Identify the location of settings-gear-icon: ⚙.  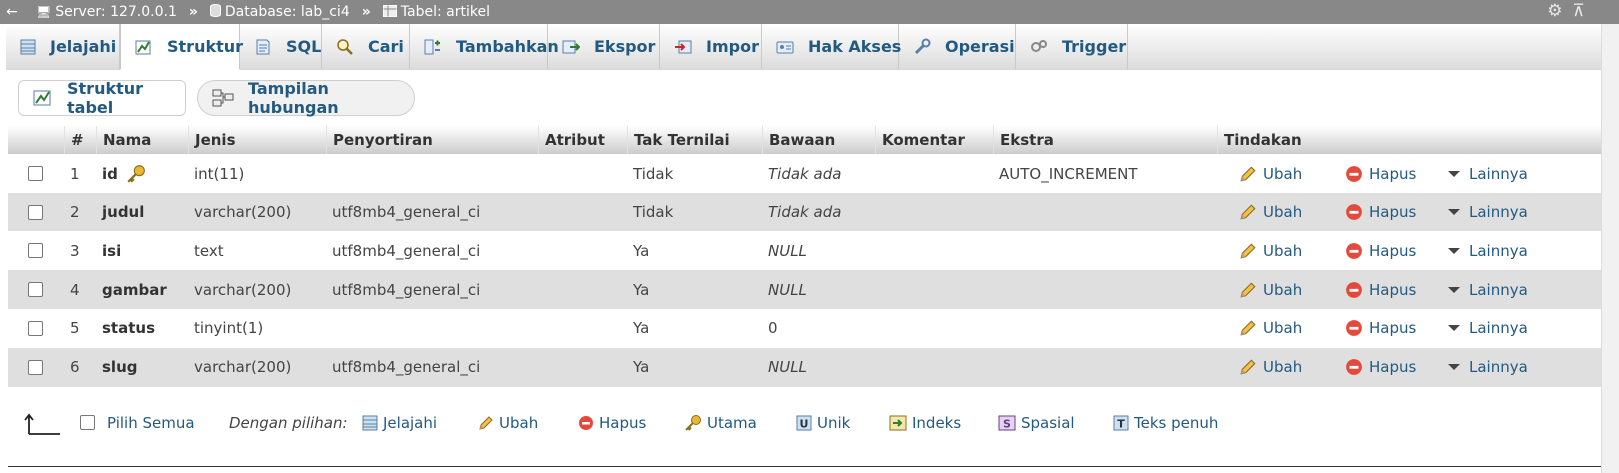
(1554, 11).